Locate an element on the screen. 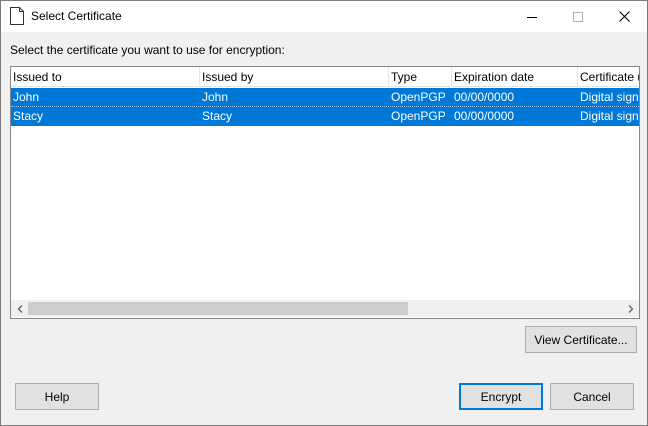 This screenshot has height=426, width=648. column-header-expiration-date: Expiration date is located at coordinates (515, 77).